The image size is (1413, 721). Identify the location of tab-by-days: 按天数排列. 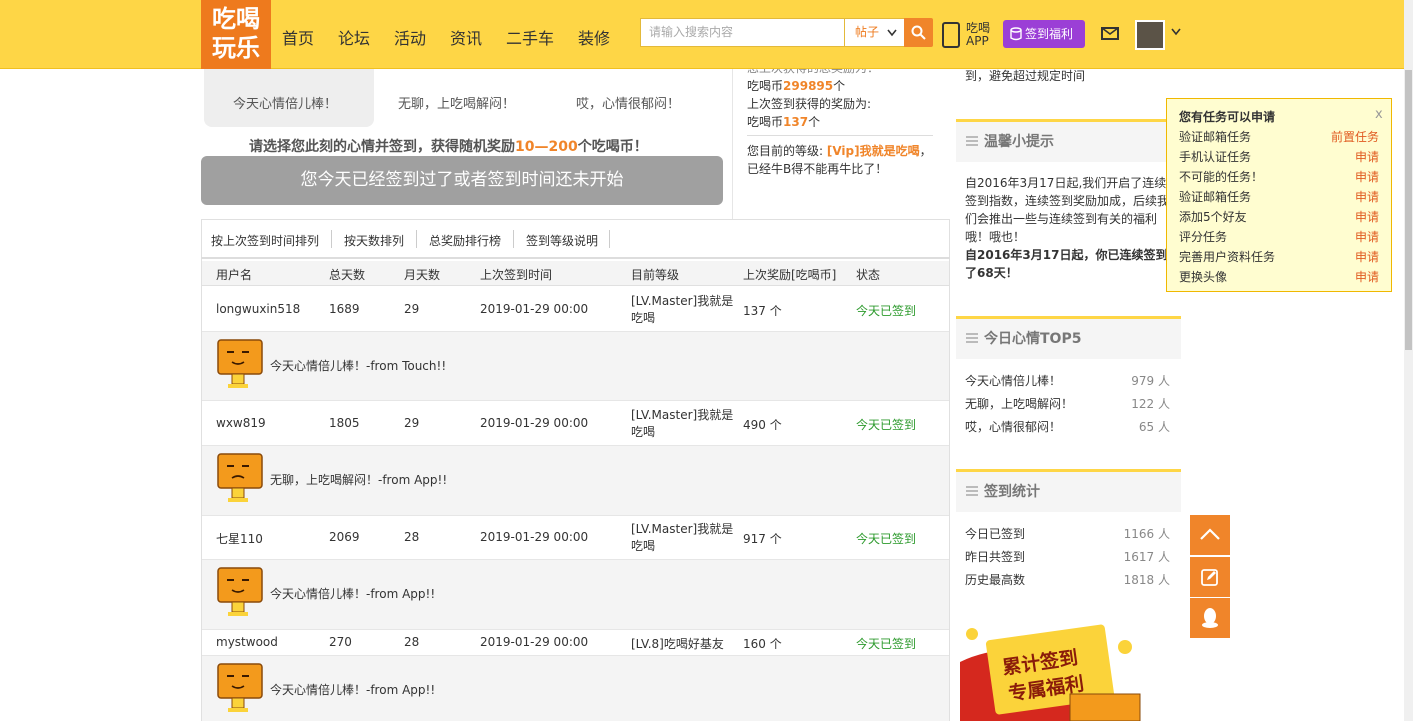
(374, 240).